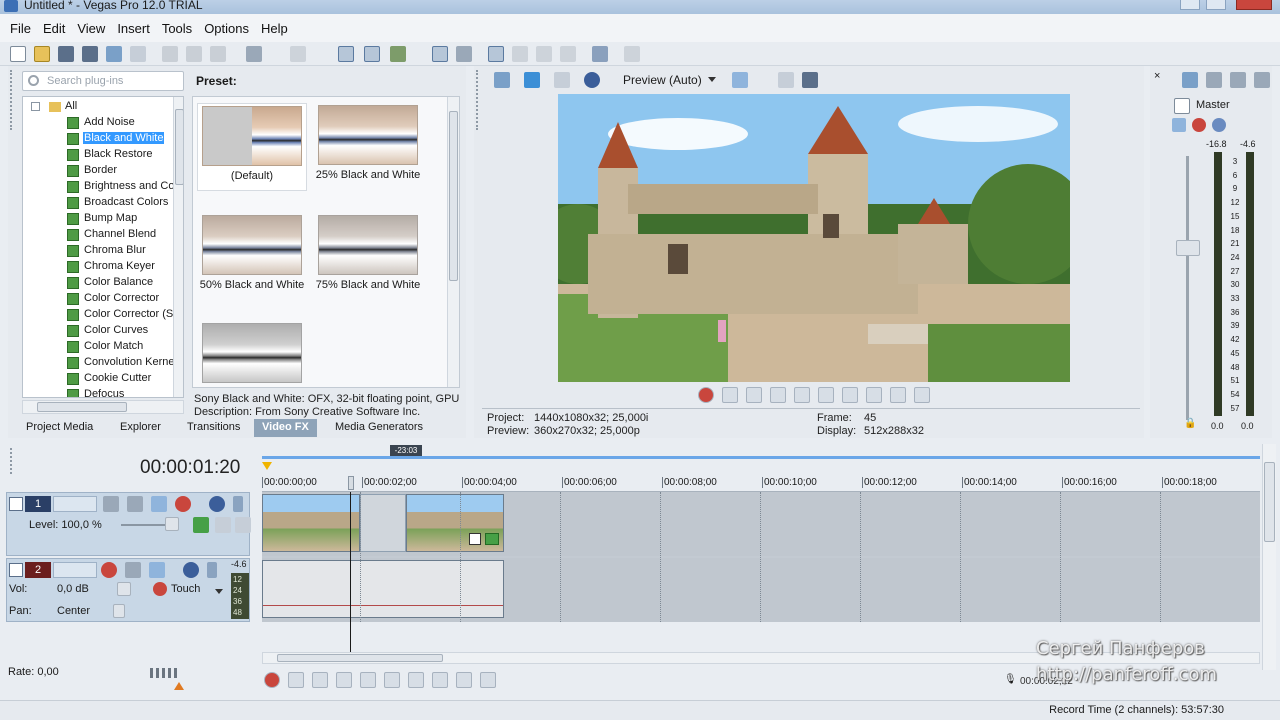 Image resolution: width=1280 pixels, height=720 pixels. I want to click on plugin-item: Black and White, so click(98, 139).